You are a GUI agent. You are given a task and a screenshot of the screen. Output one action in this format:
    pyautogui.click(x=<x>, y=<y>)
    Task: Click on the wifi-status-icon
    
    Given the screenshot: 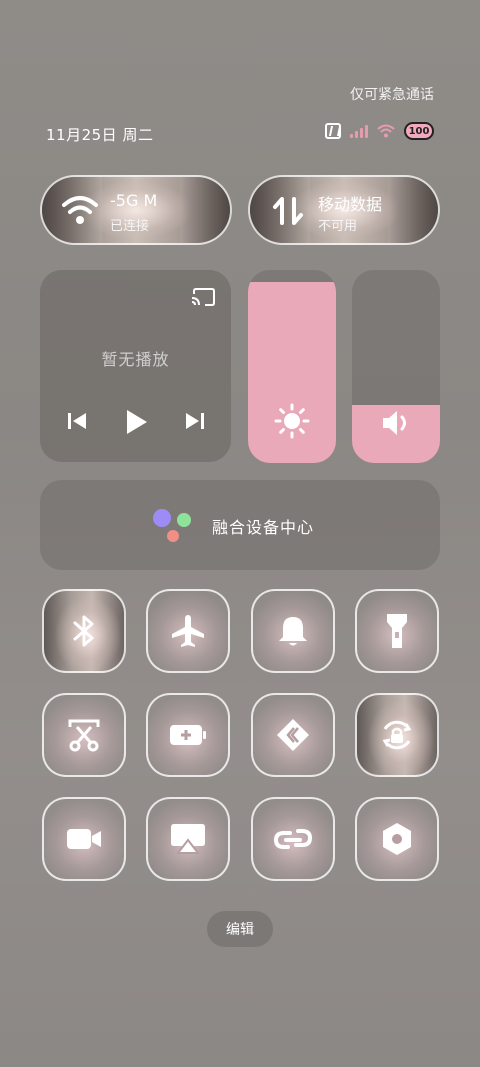 What is the action you would take?
    pyautogui.click(x=386, y=131)
    